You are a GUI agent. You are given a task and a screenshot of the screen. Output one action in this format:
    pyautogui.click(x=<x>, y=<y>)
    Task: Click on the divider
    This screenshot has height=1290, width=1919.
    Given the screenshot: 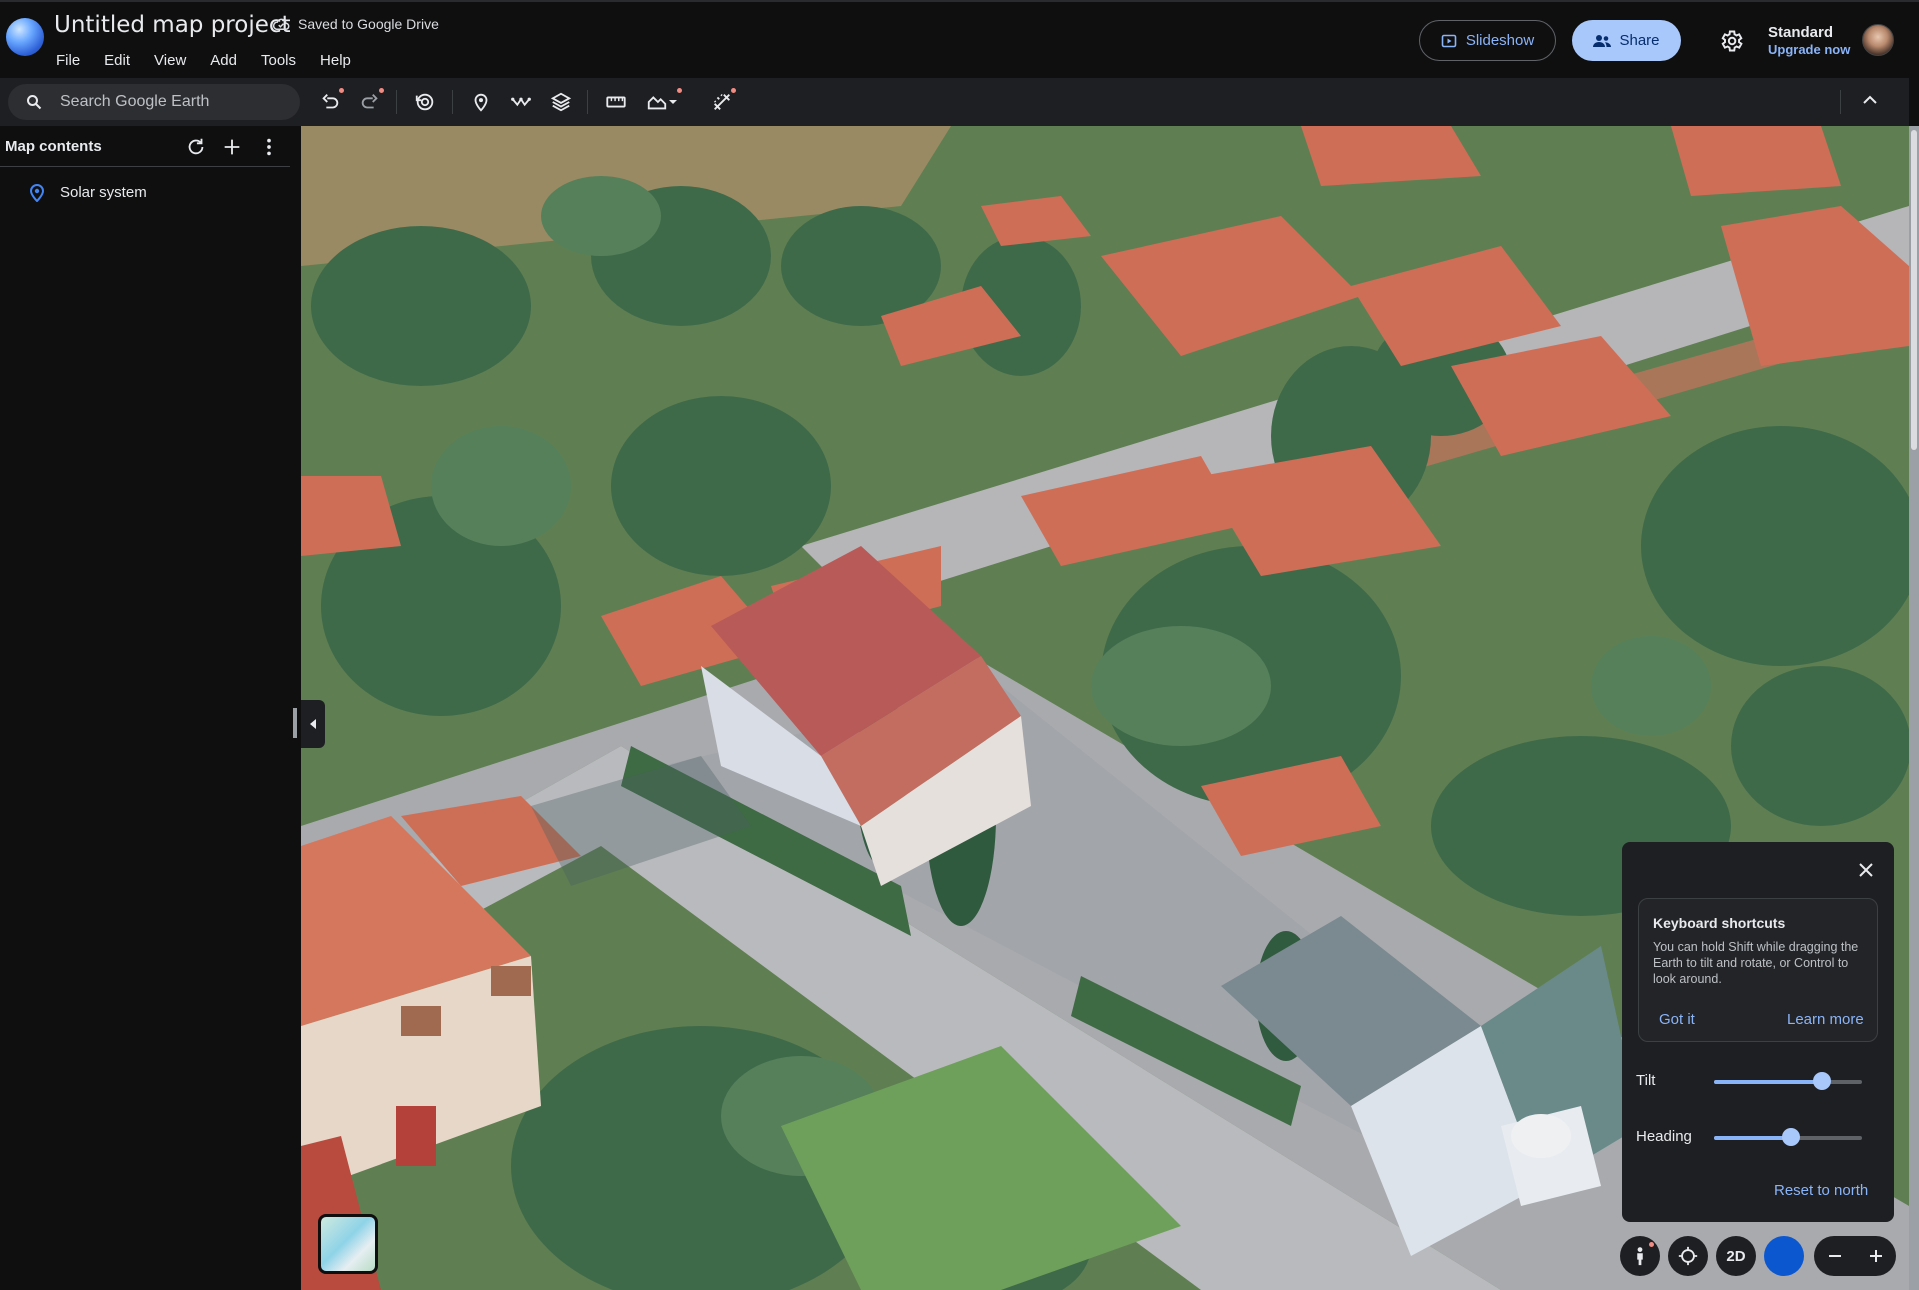 What is the action you would take?
    pyautogui.click(x=145, y=166)
    